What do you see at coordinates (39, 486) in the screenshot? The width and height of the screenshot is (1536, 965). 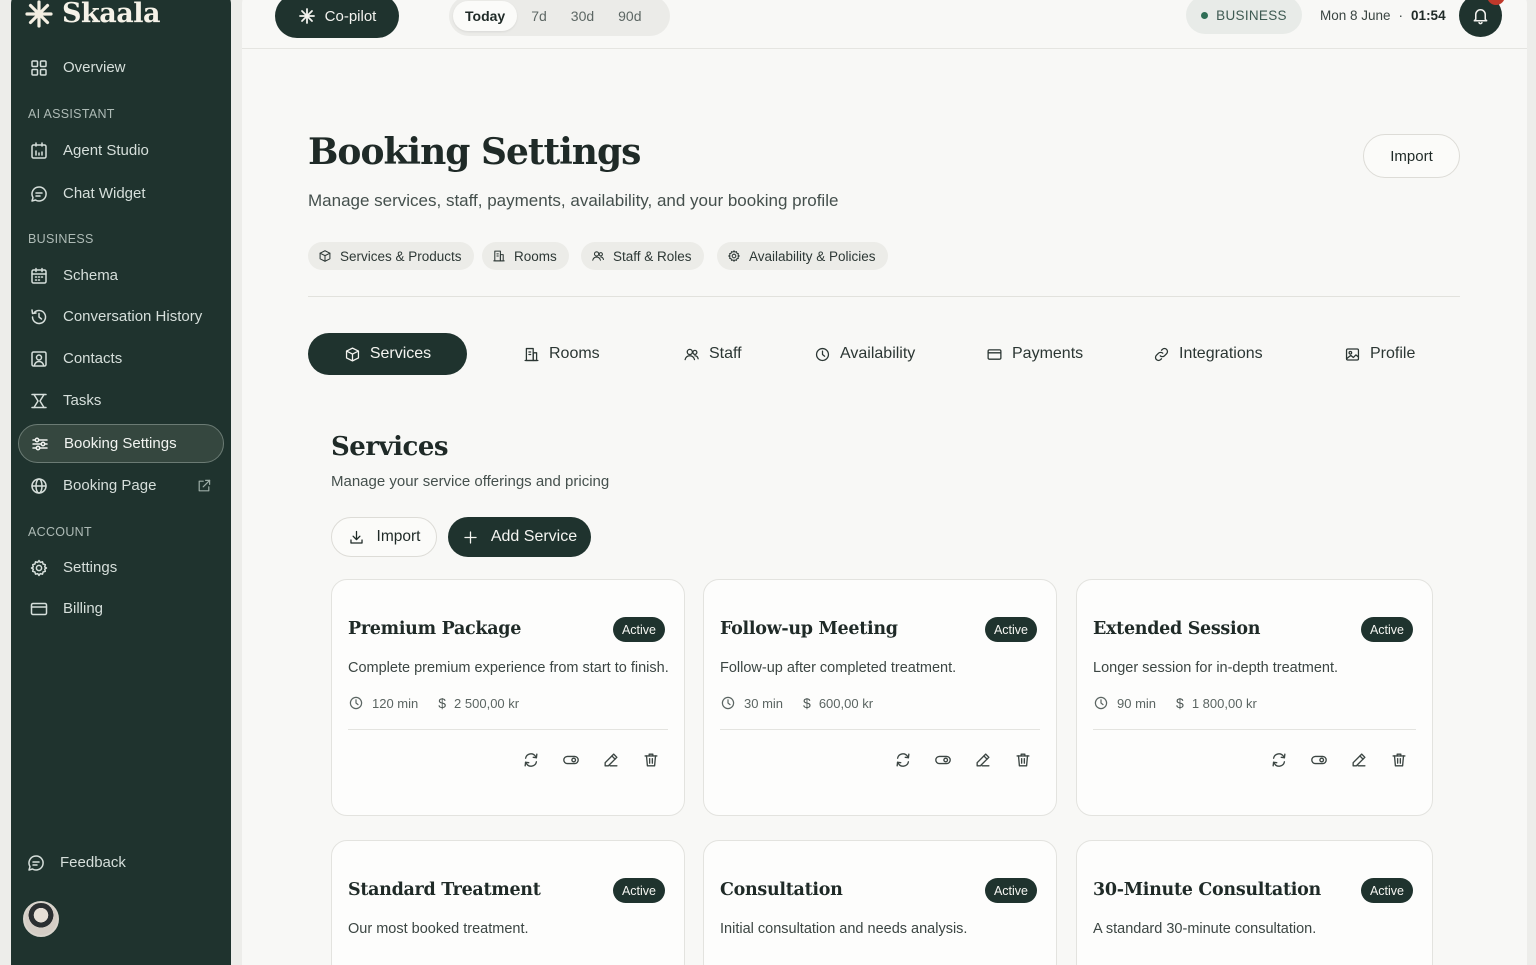 I see `globe-icon` at bounding box center [39, 486].